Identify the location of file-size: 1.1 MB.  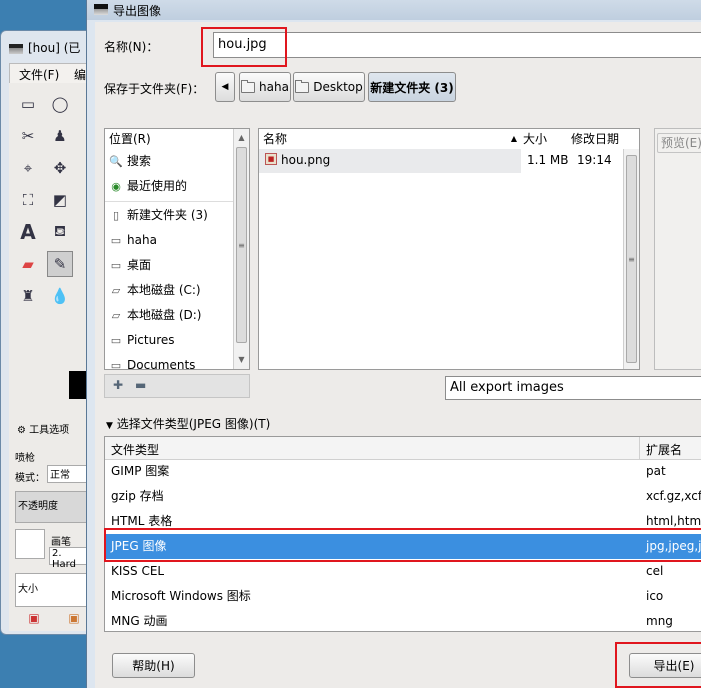
(548, 160).